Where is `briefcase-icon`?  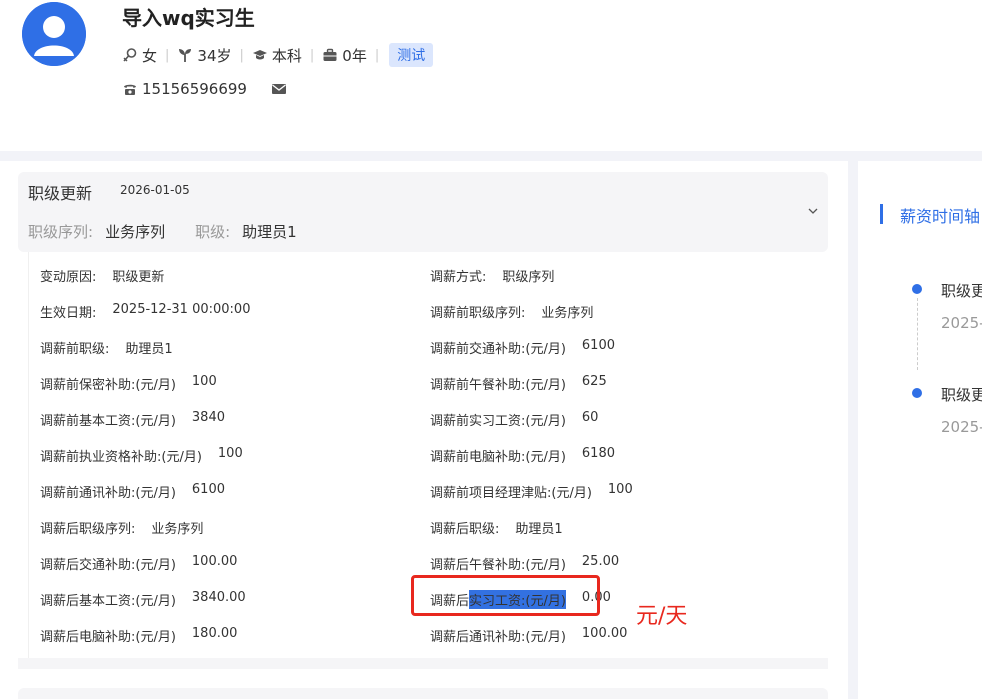 briefcase-icon is located at coordinates (330, 54).